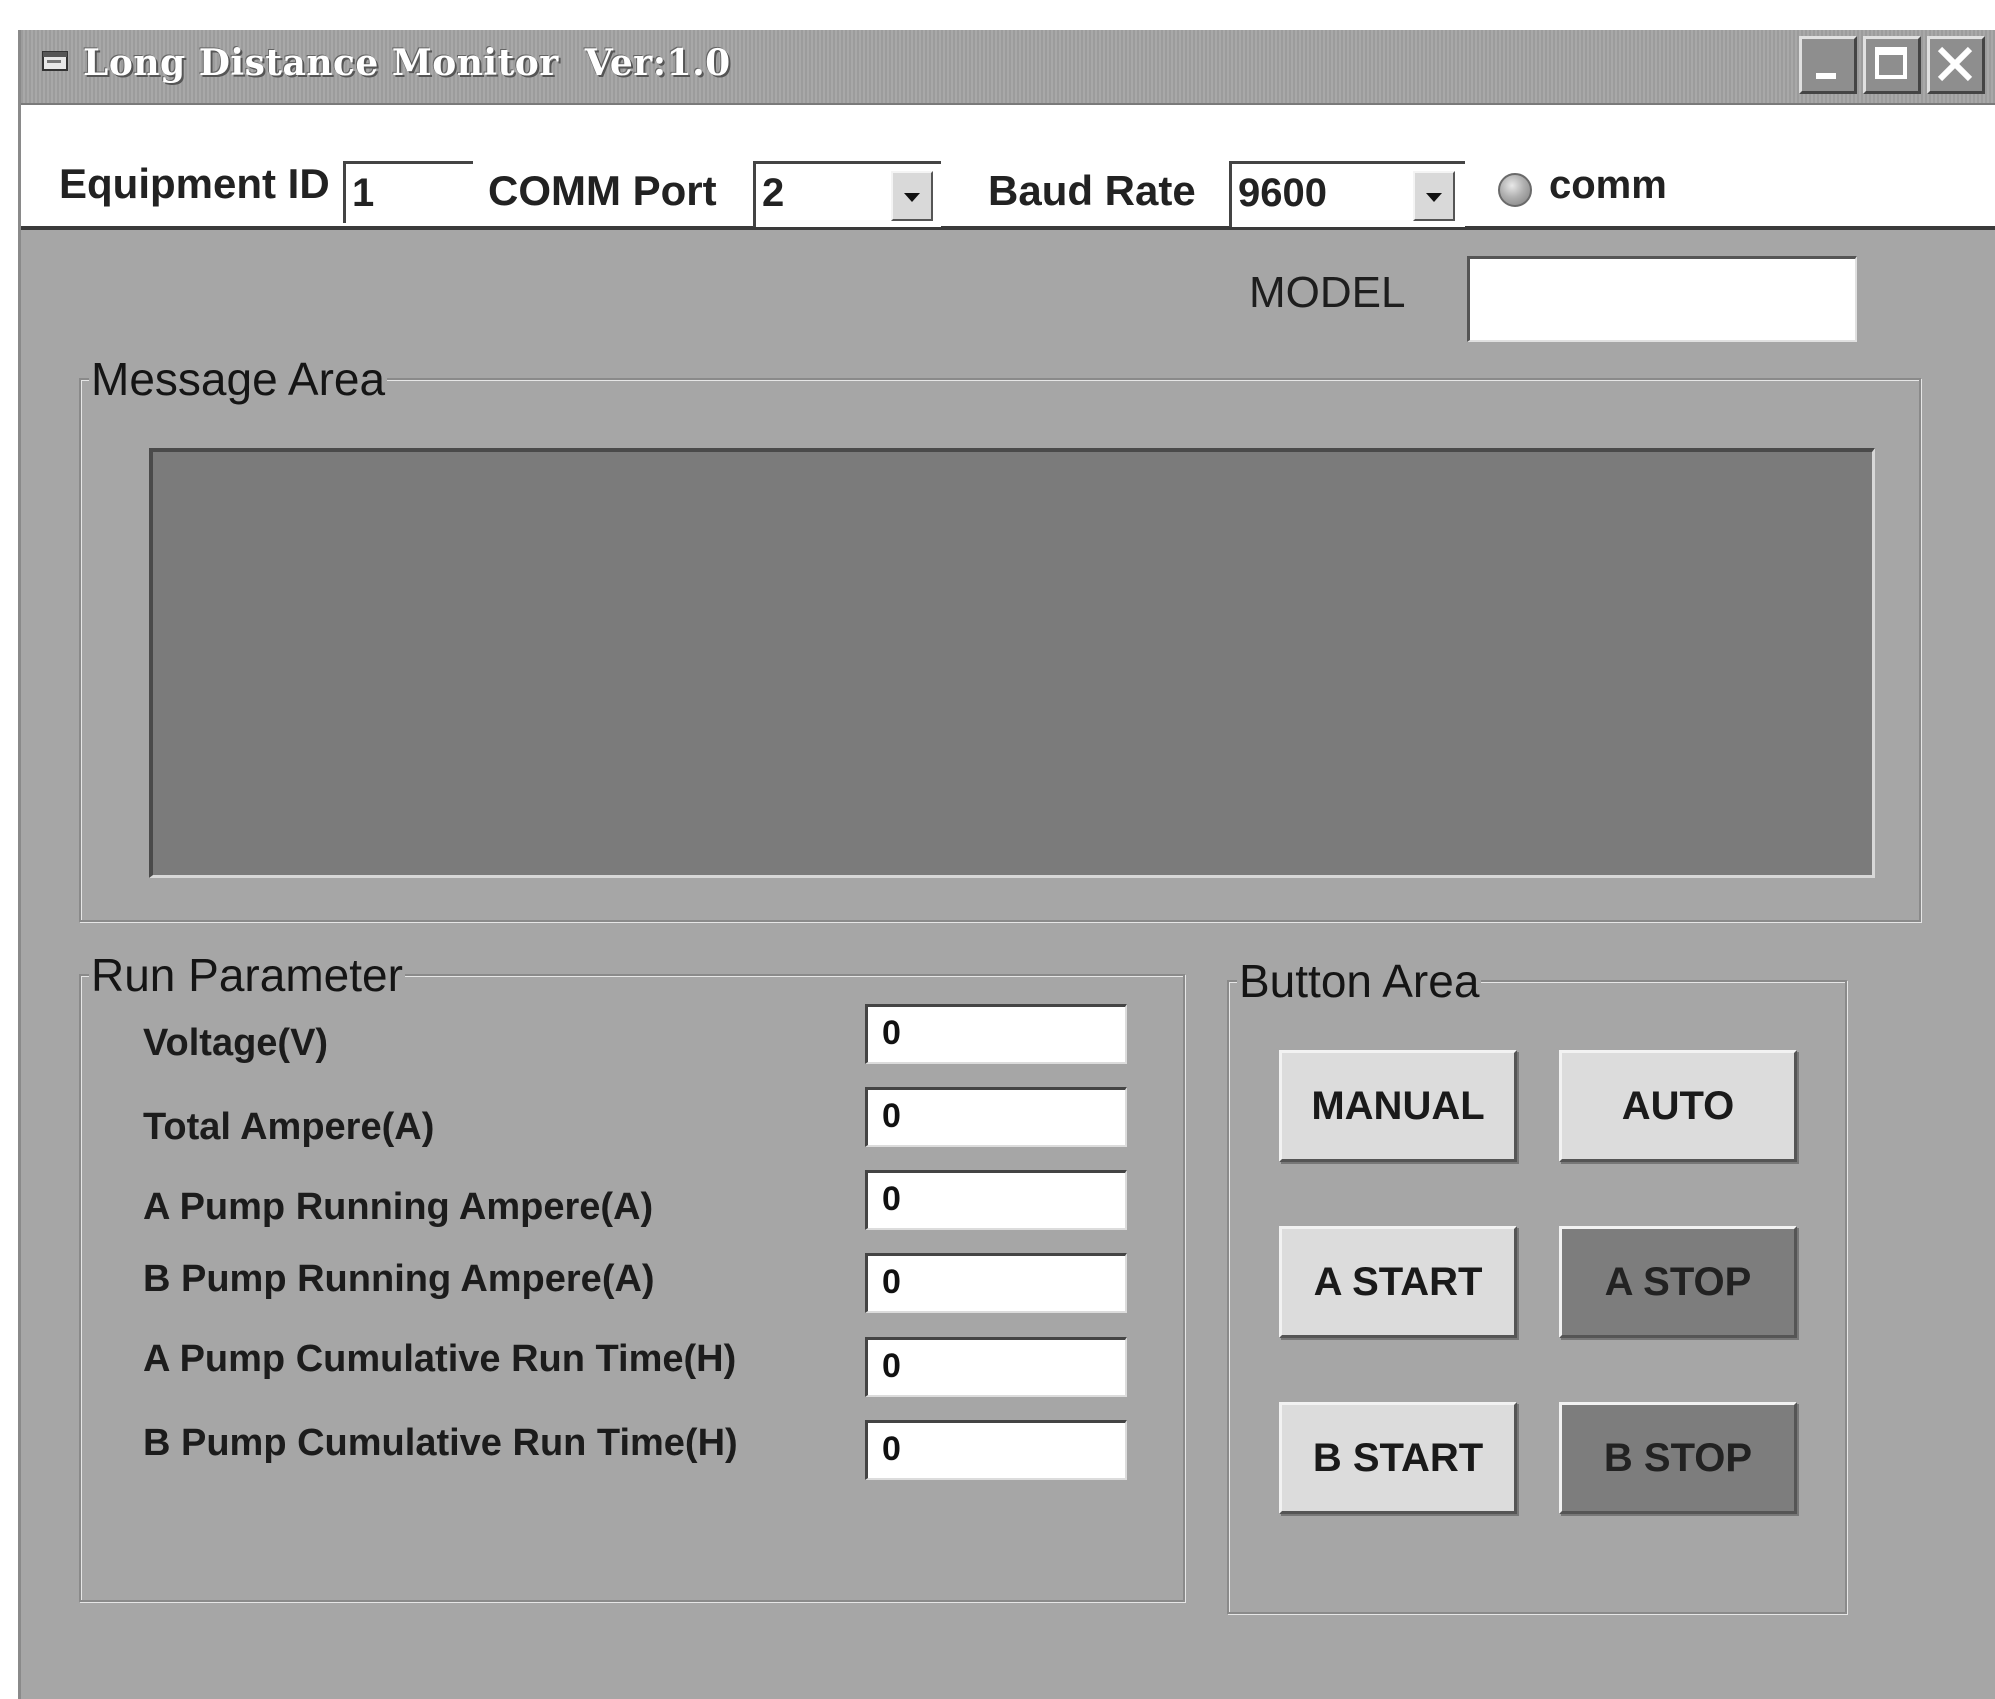 The height and width of the screenshot is (1699, 1995). What do you see at coordinates (1008, 67) in the screenshot?
I see `title-bar: Long Distance Monitor Ver:1.0` at bounding box center [1008, 67].